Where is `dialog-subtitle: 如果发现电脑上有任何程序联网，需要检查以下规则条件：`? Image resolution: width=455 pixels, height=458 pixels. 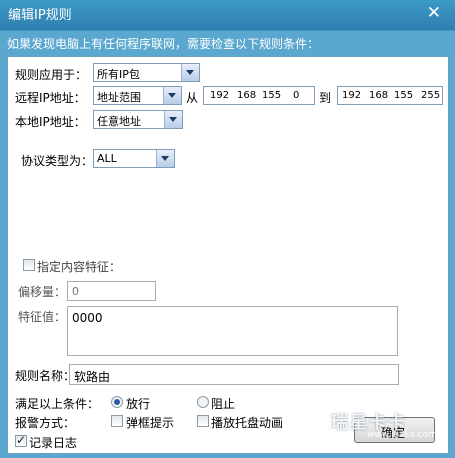 dialog-subtitle: 如果发现电脑上有任何程序联网，需要检查以下规则条件： is located at coordinates (163, 44).